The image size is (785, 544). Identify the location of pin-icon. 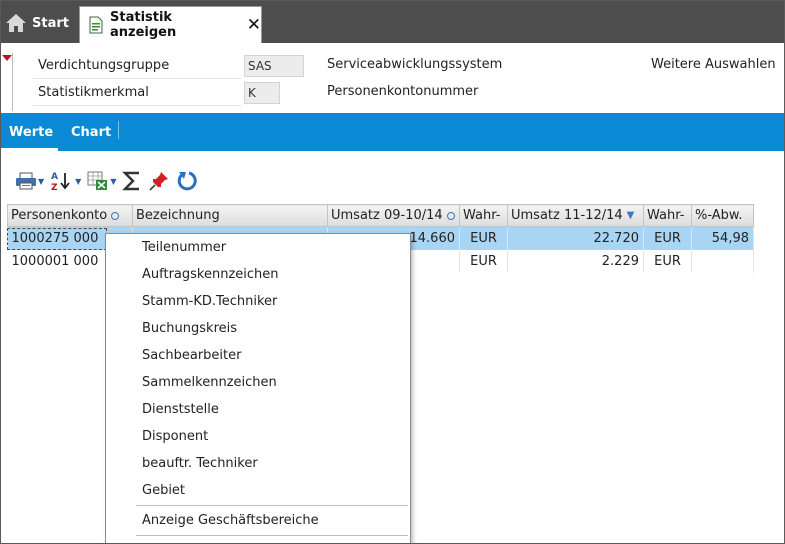
(159, 181).